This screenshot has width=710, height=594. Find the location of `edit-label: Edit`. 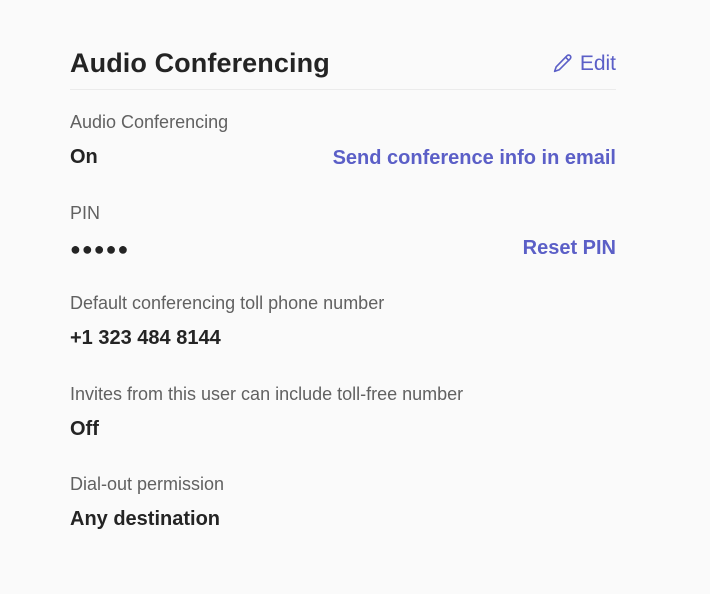

edit-label: Edit is located at coordinates (597, 63).